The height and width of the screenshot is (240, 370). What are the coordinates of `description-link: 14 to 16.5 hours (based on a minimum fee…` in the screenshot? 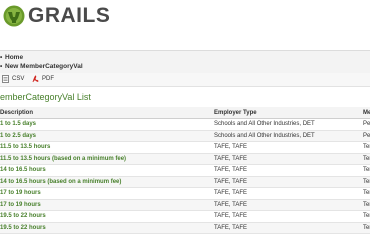 It's located at (106, 182).